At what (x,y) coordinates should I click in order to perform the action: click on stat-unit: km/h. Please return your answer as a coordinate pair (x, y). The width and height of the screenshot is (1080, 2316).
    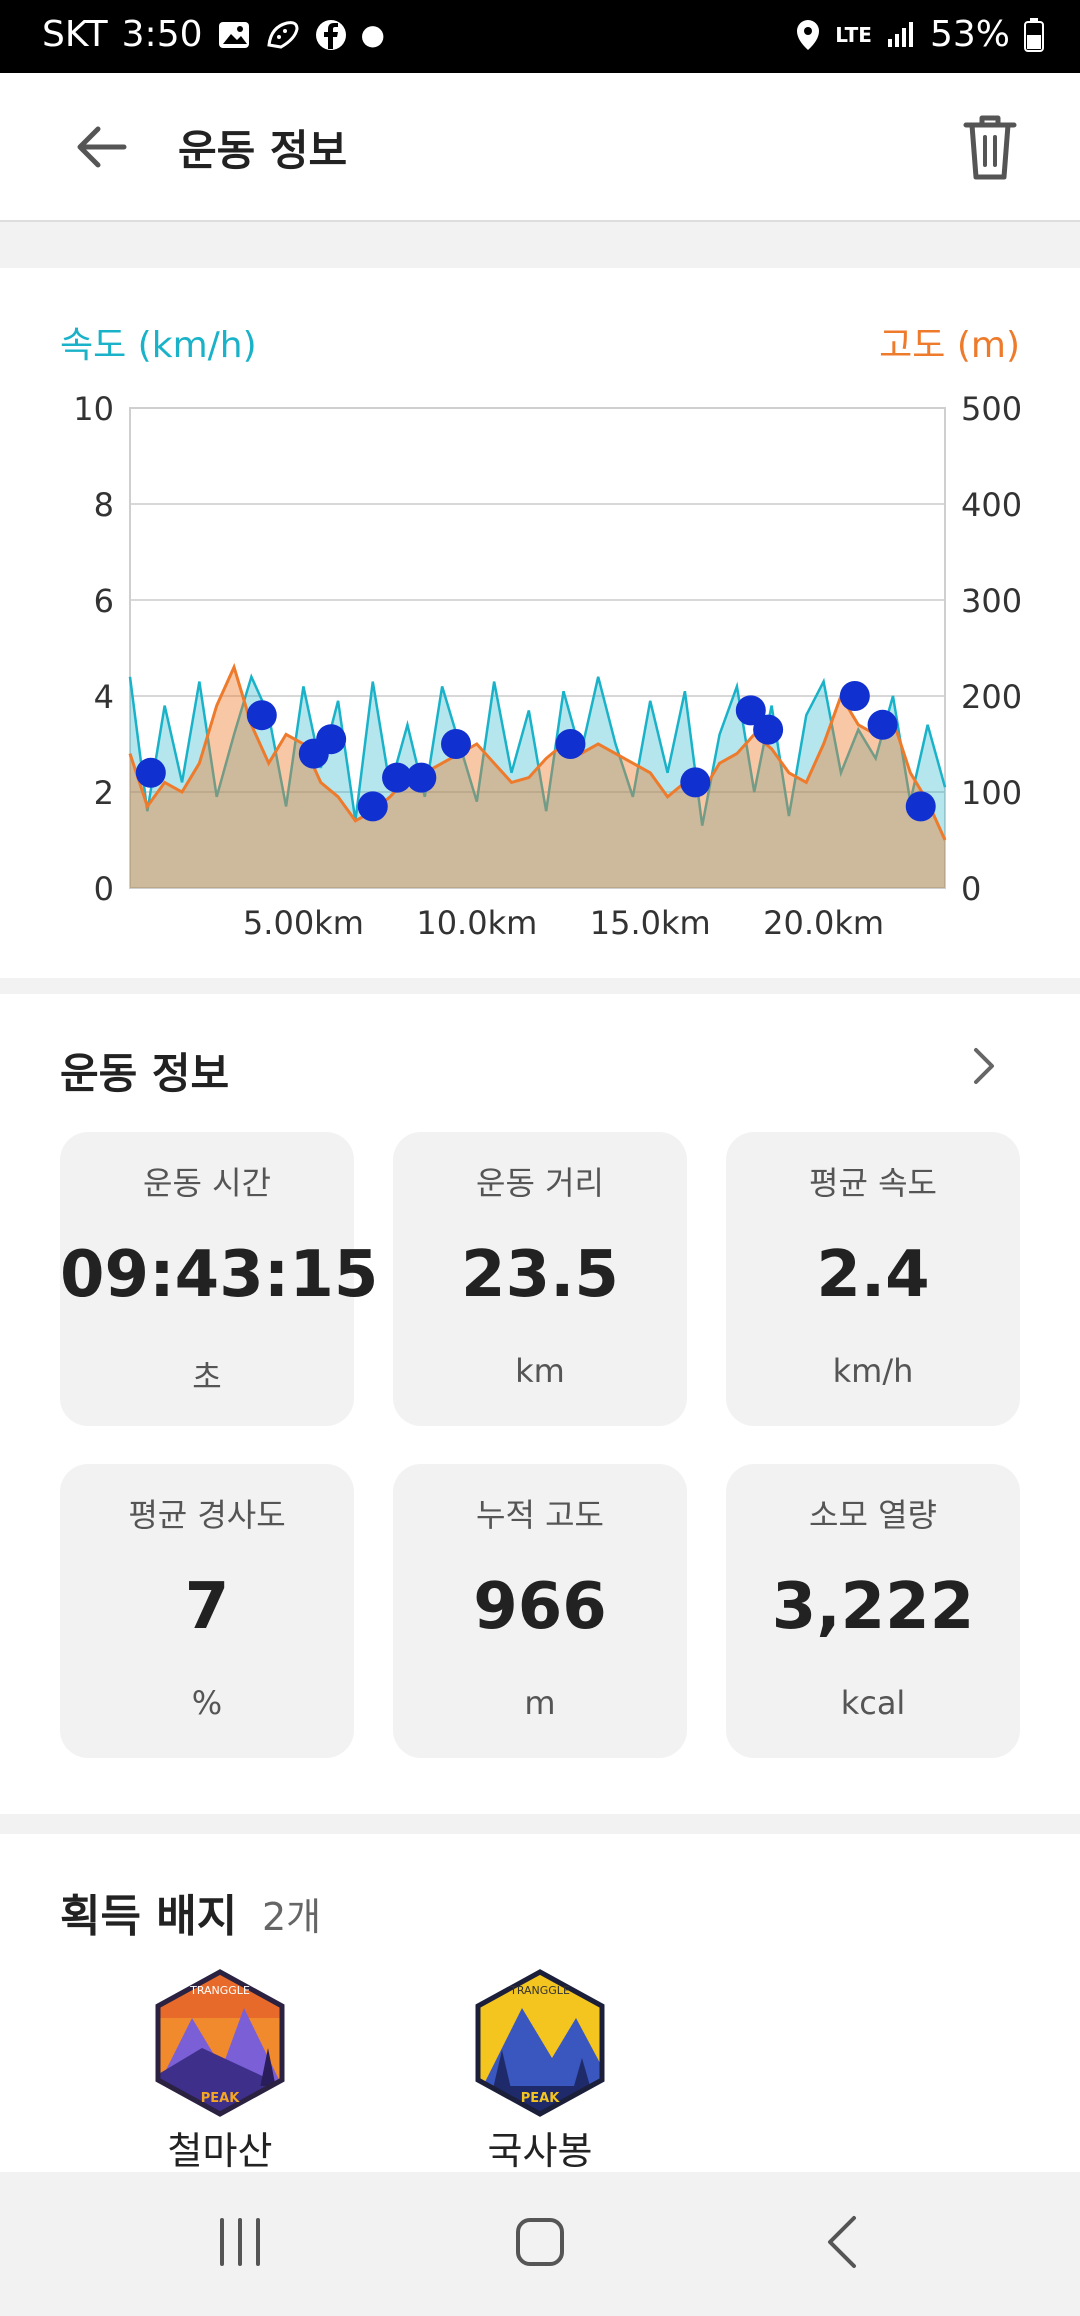
    Looking at the image, I should click on (873, 1371).